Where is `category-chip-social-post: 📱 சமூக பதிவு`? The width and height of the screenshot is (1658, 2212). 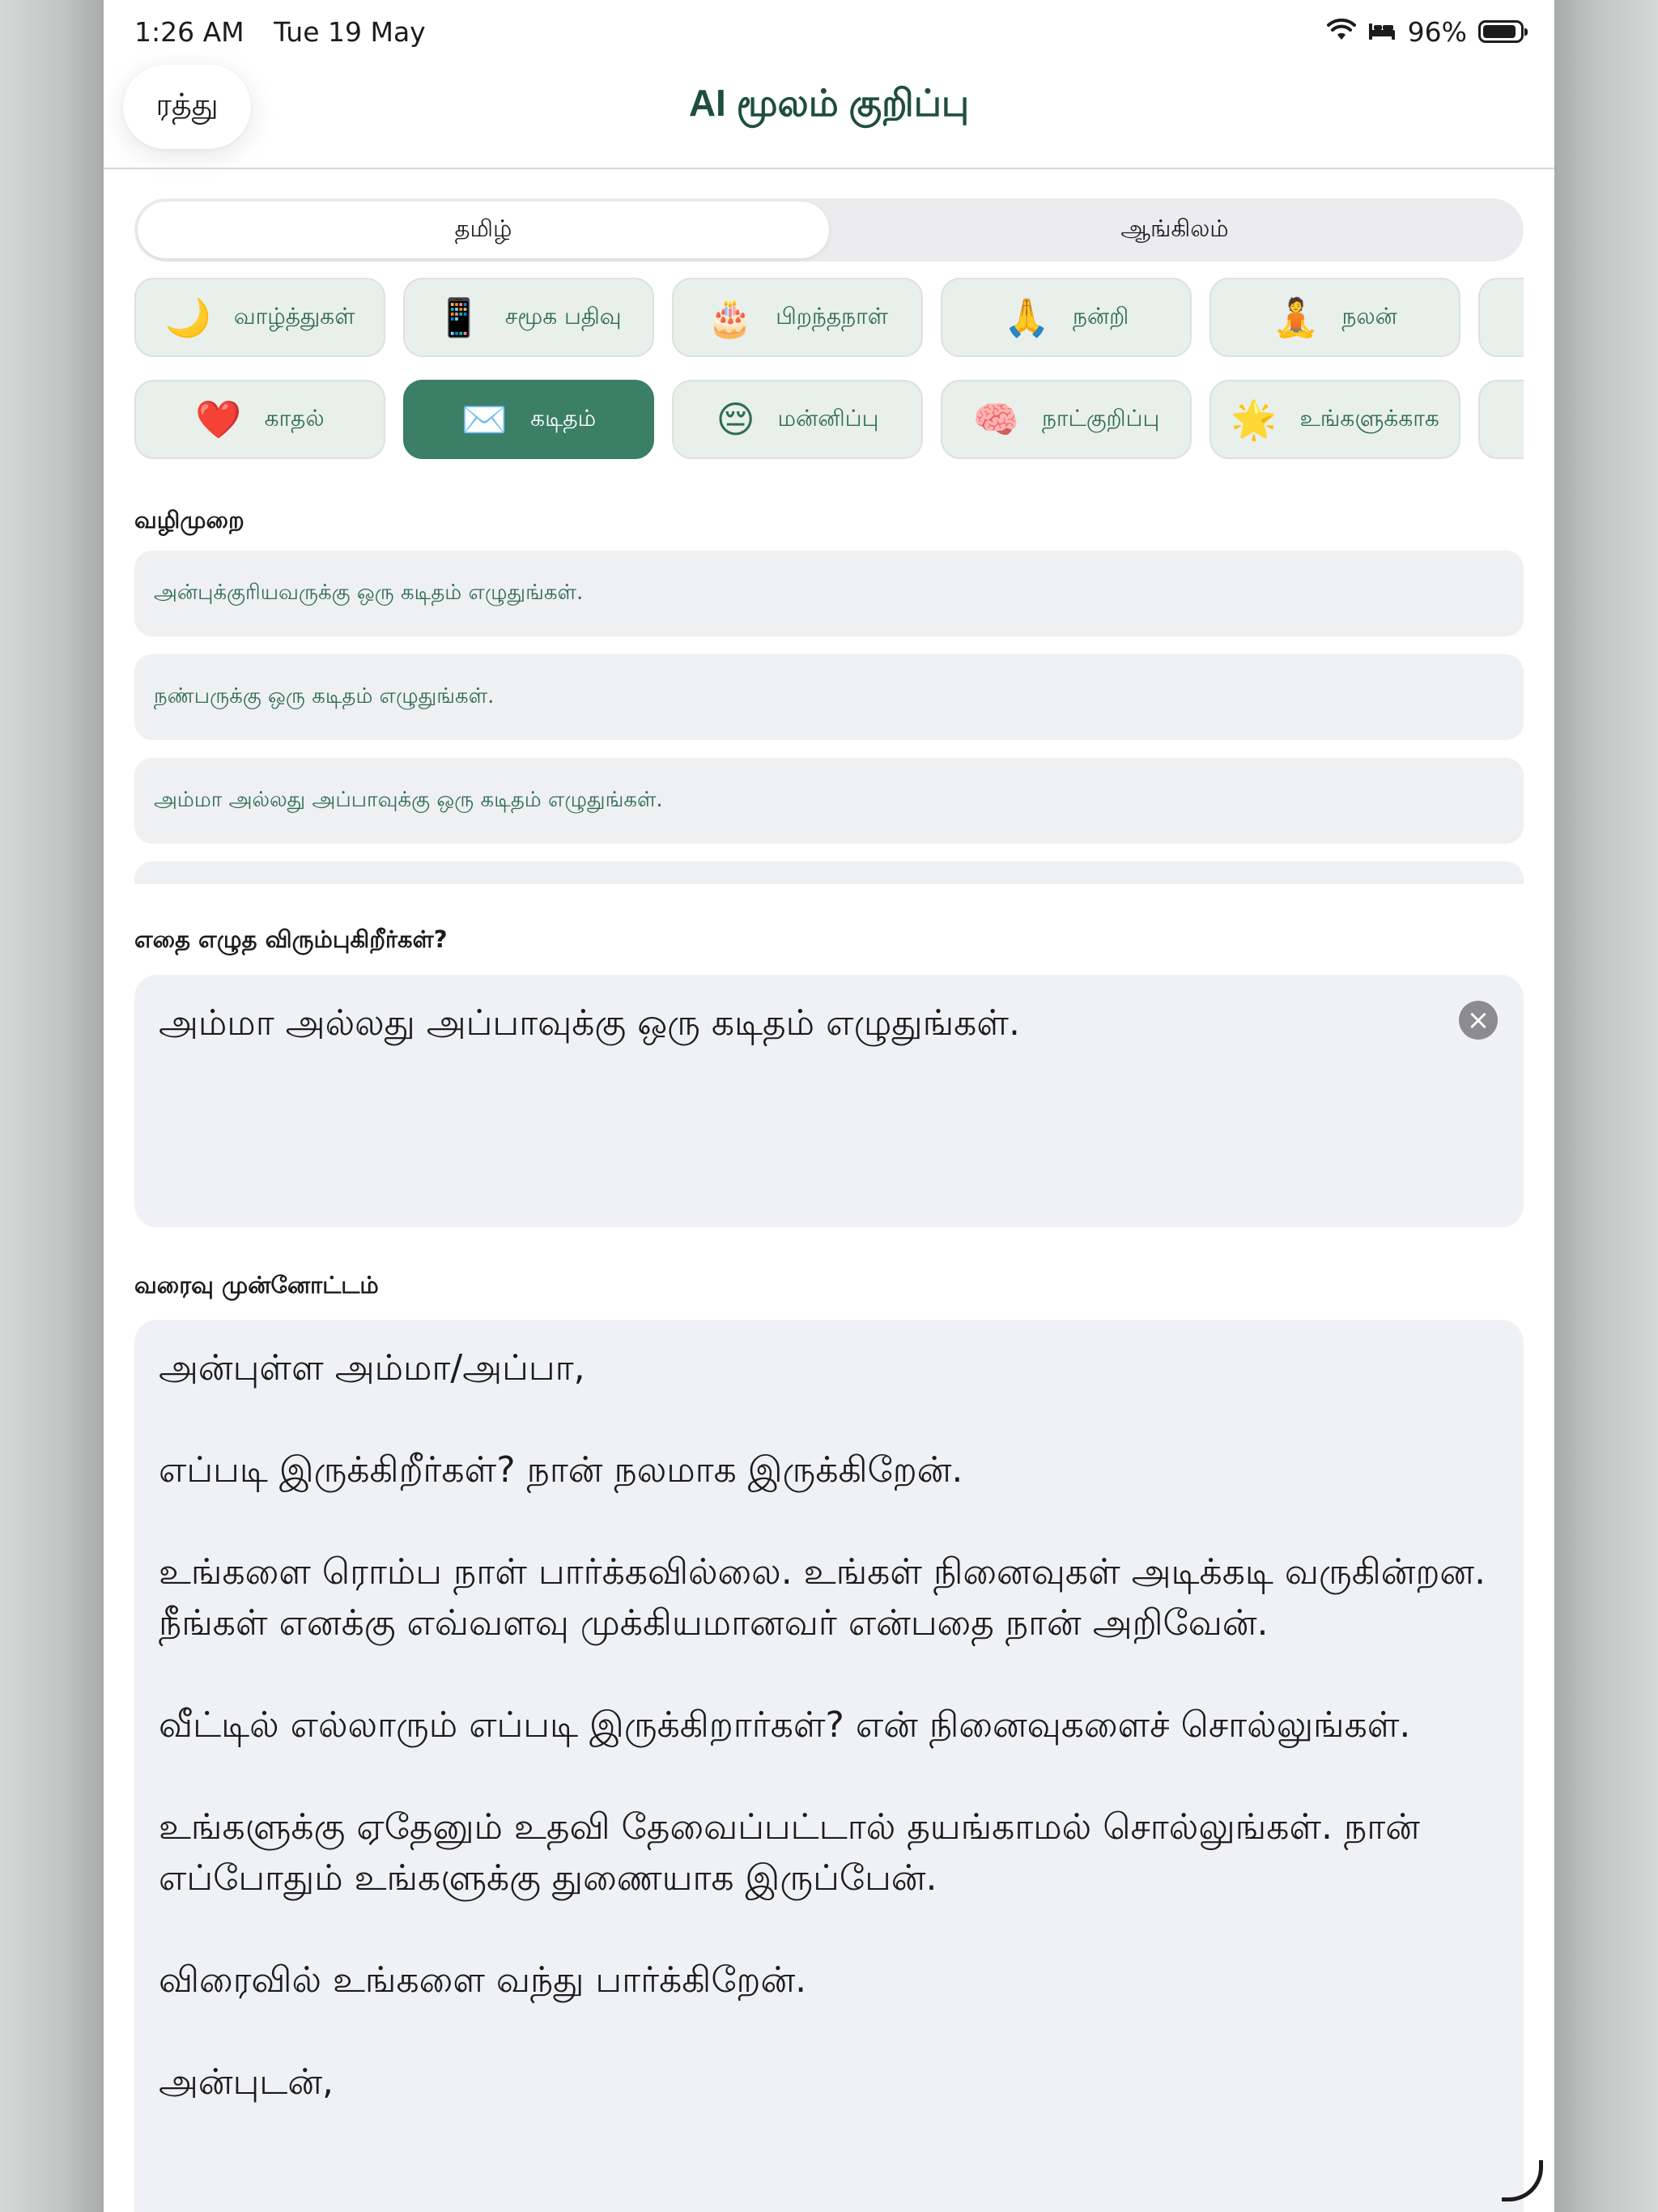
category-chip-social-post: 📱 சமூக பதிவு is located at coordinates (528, 318).